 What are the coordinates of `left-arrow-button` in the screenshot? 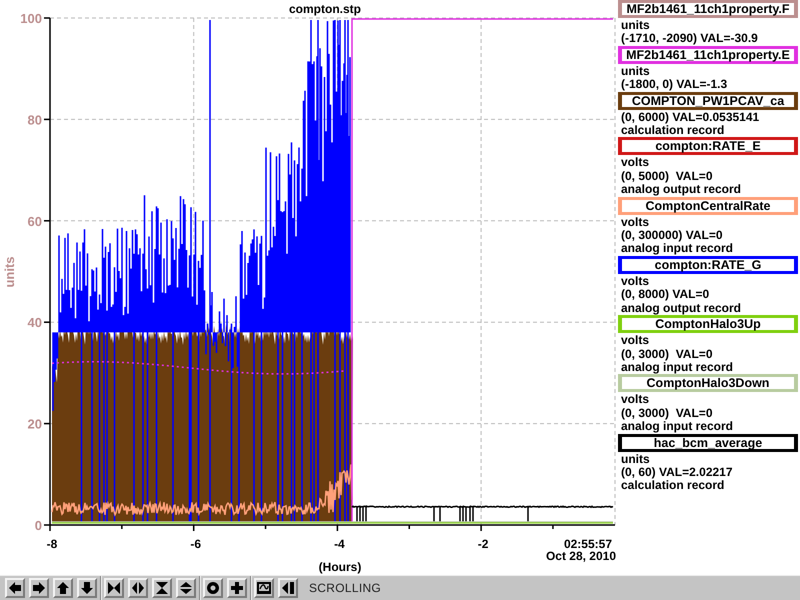 It's located at (15, 588).